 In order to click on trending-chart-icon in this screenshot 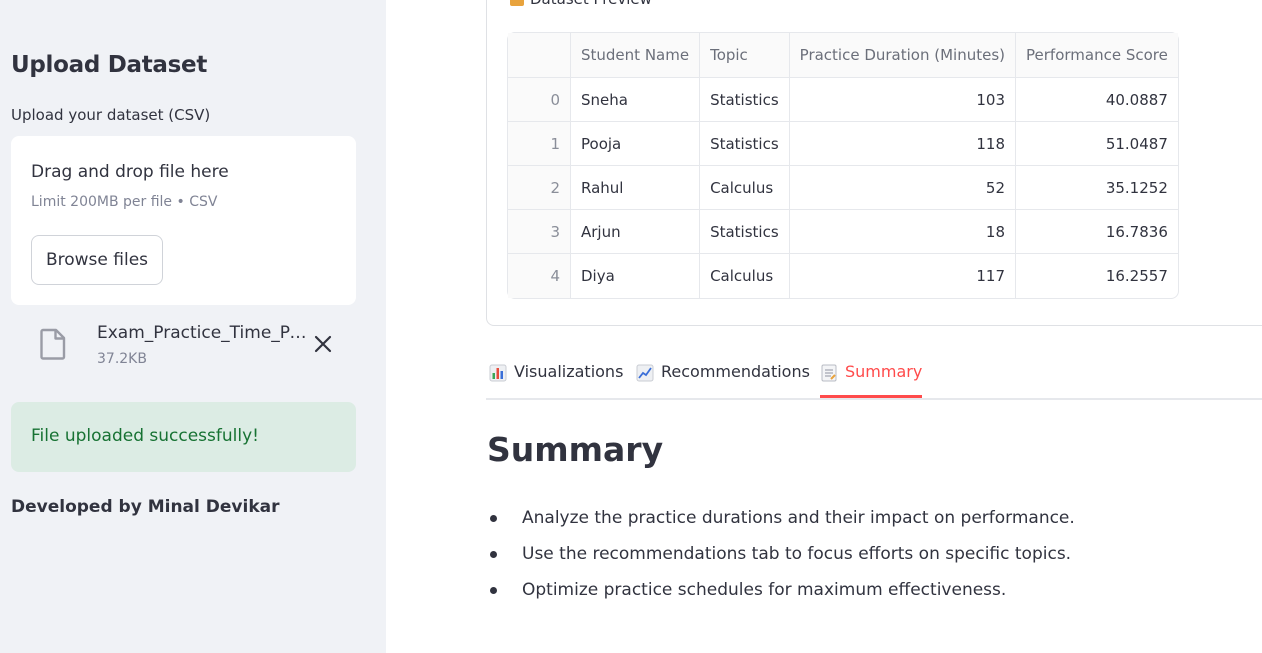, I will do `click(645, 373)`.